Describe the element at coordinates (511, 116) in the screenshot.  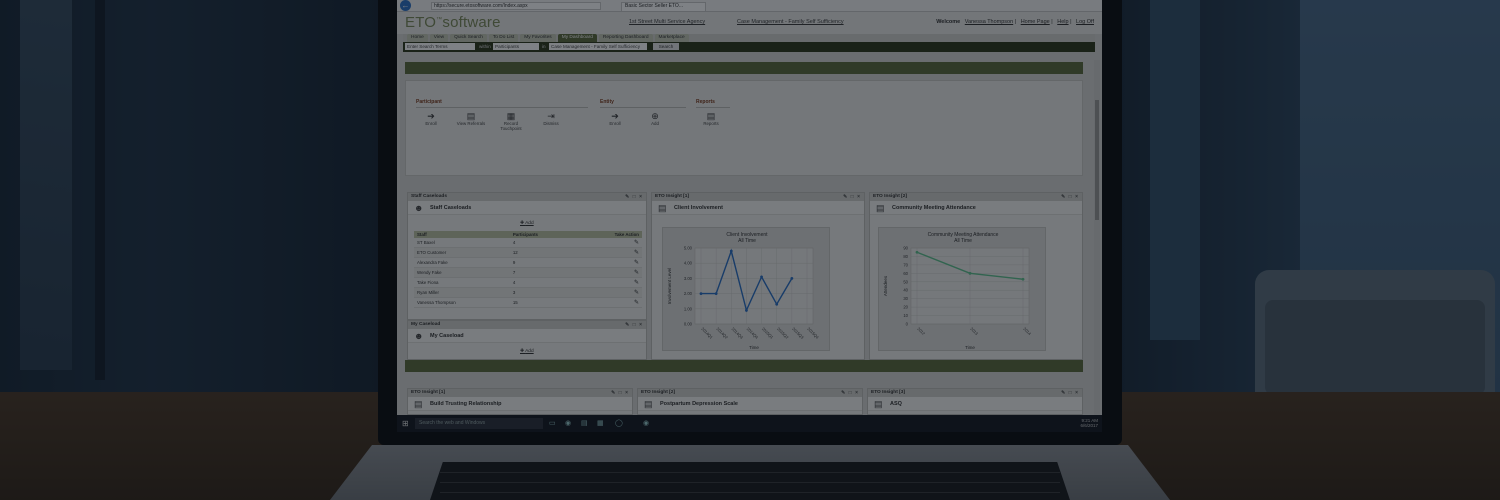
I see `document-icon: ▦` at that location.